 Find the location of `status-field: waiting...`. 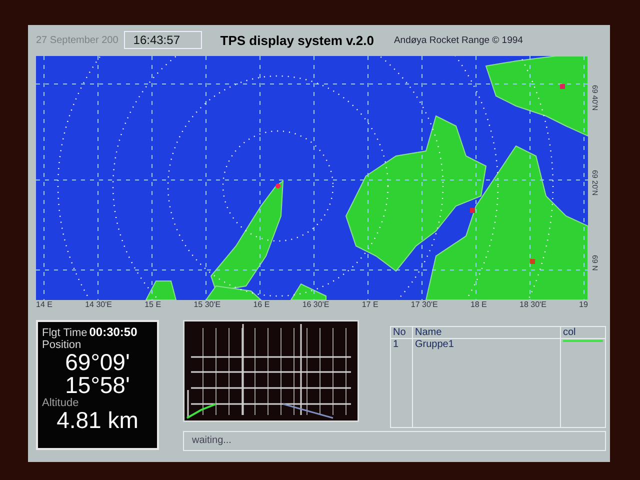

status-field: waiting... is located at coordinates (394, 441).